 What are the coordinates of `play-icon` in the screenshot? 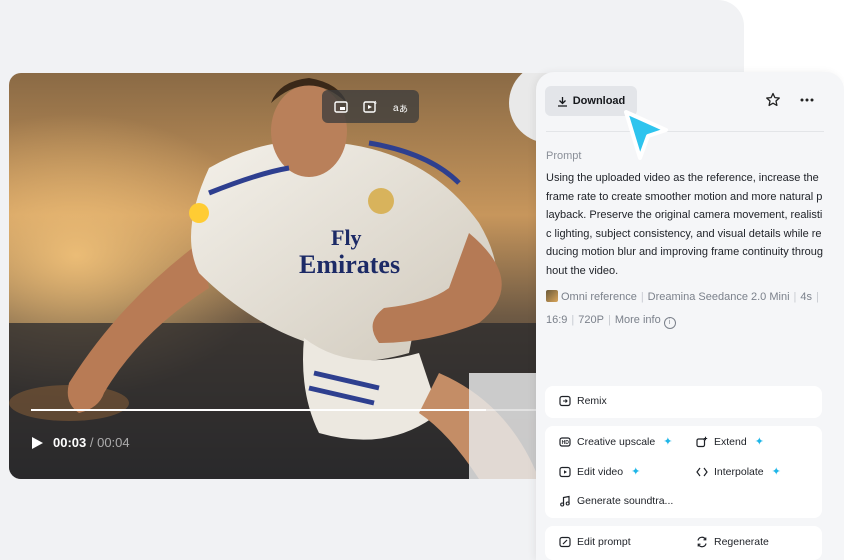 It's located at (37, 443).